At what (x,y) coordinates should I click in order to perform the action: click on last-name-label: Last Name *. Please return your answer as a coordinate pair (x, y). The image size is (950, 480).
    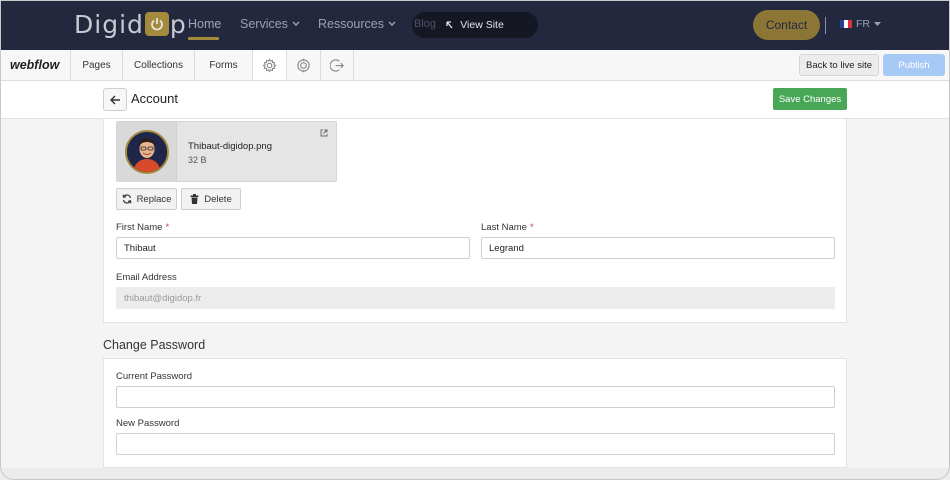
    Looking at the image, I should click on (507, 227).